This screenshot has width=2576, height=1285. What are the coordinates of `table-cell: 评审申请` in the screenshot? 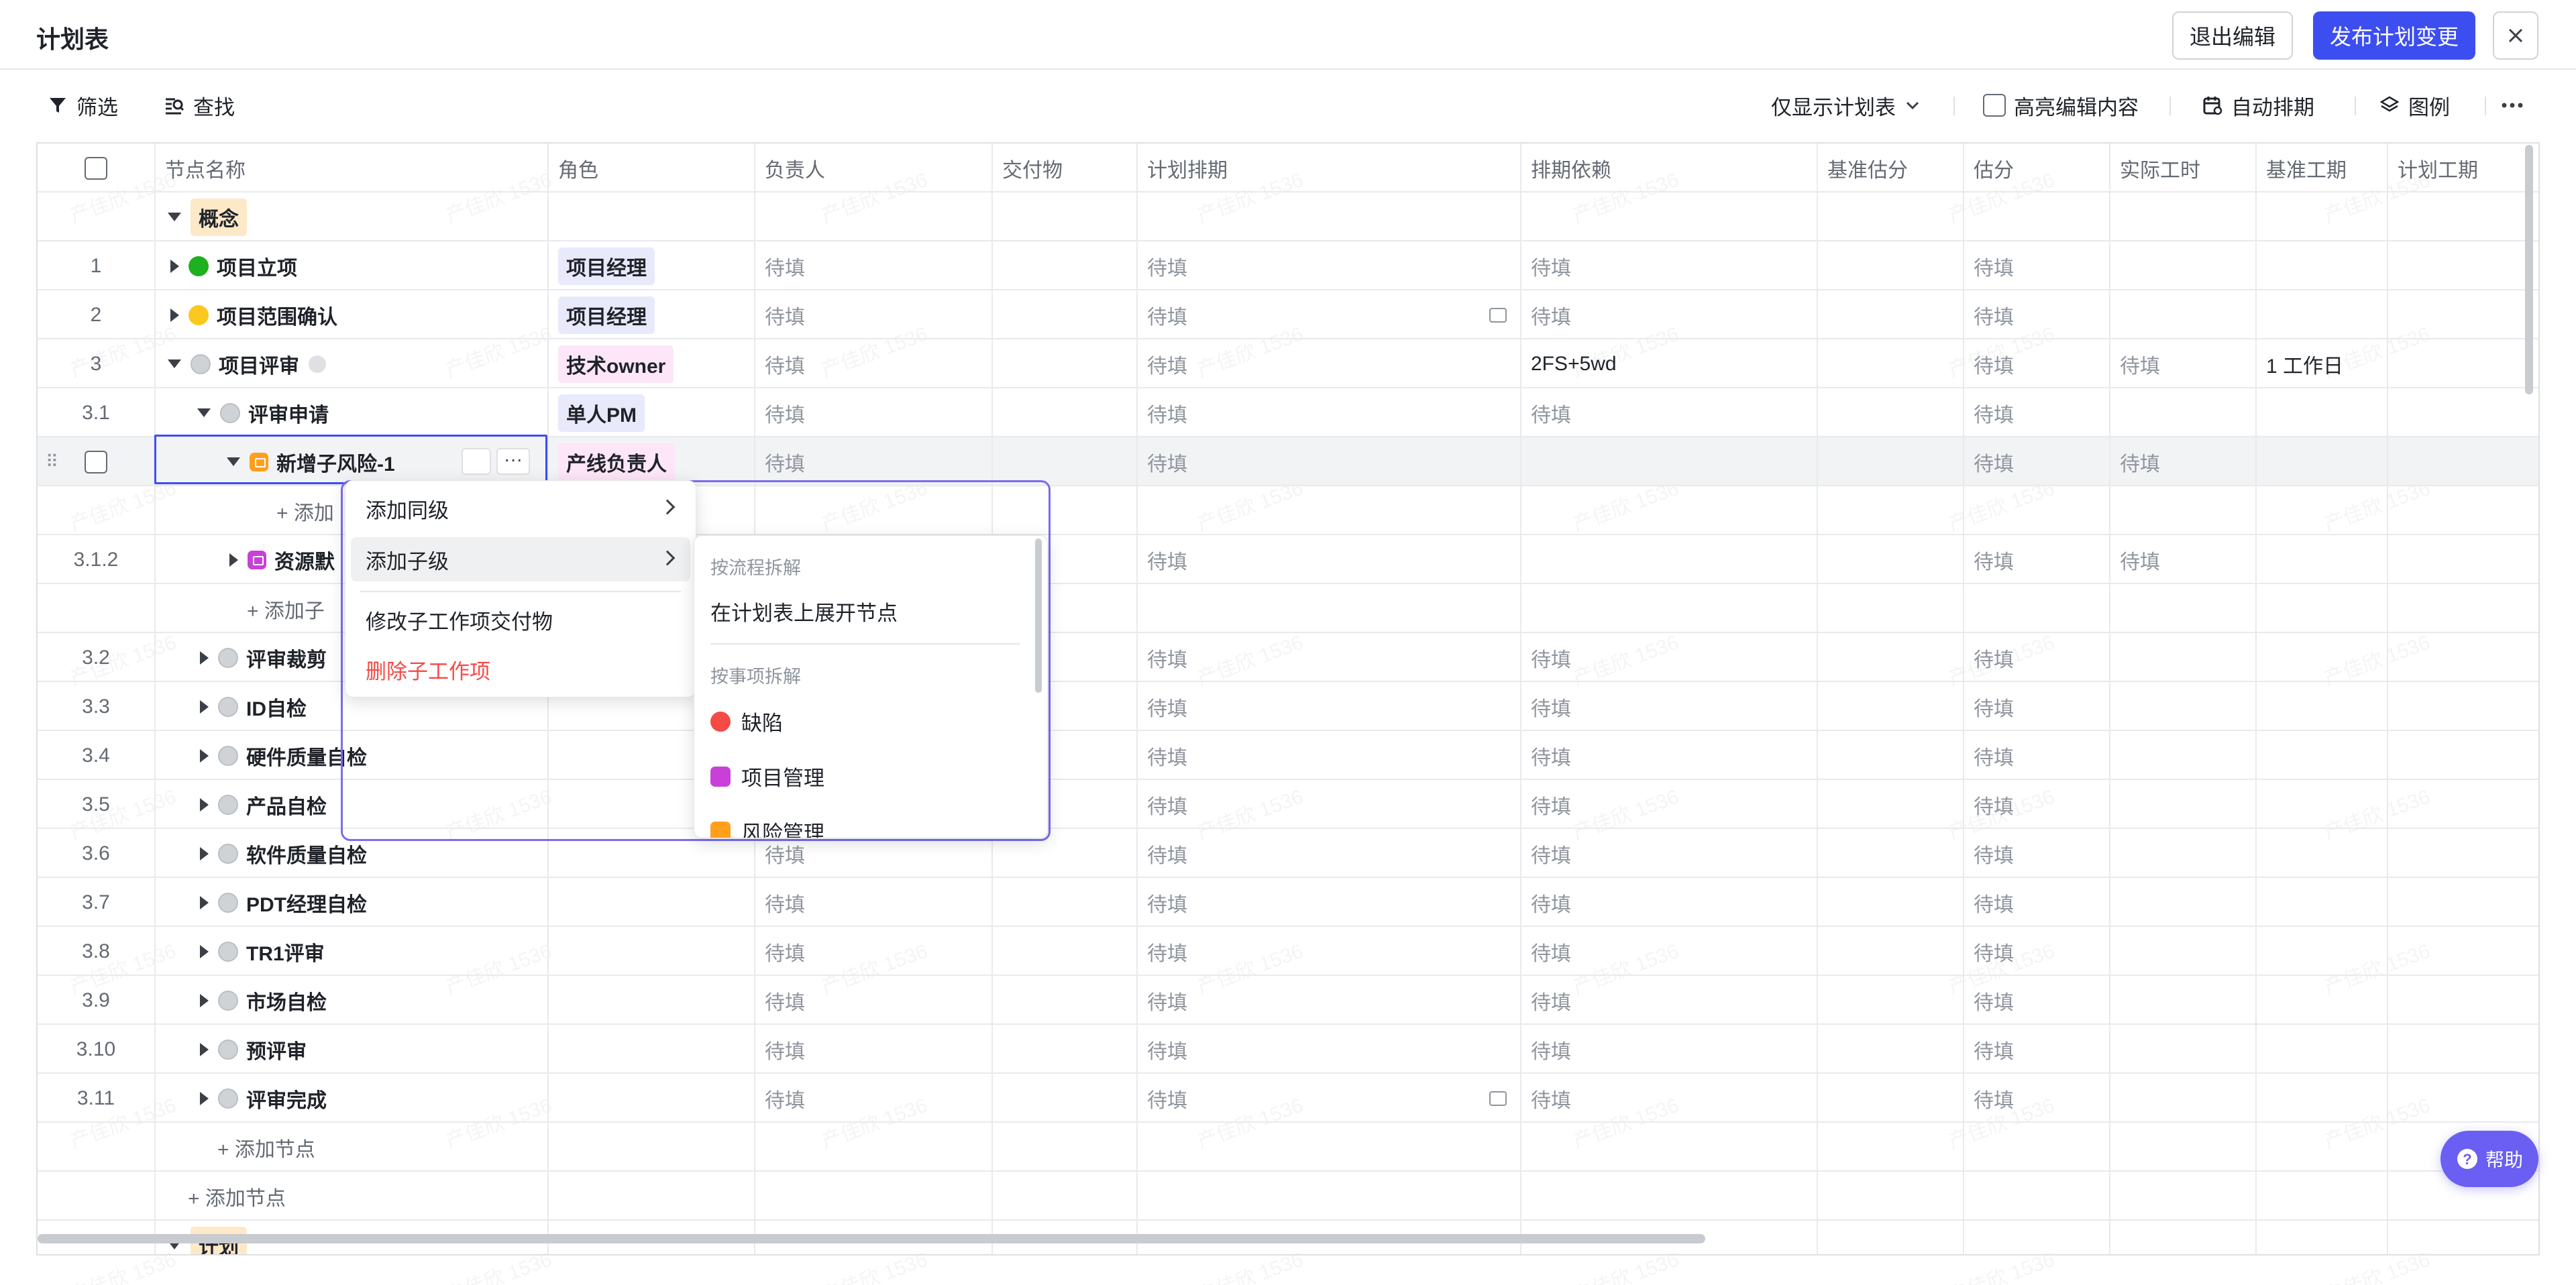 It's located at (352, 412).